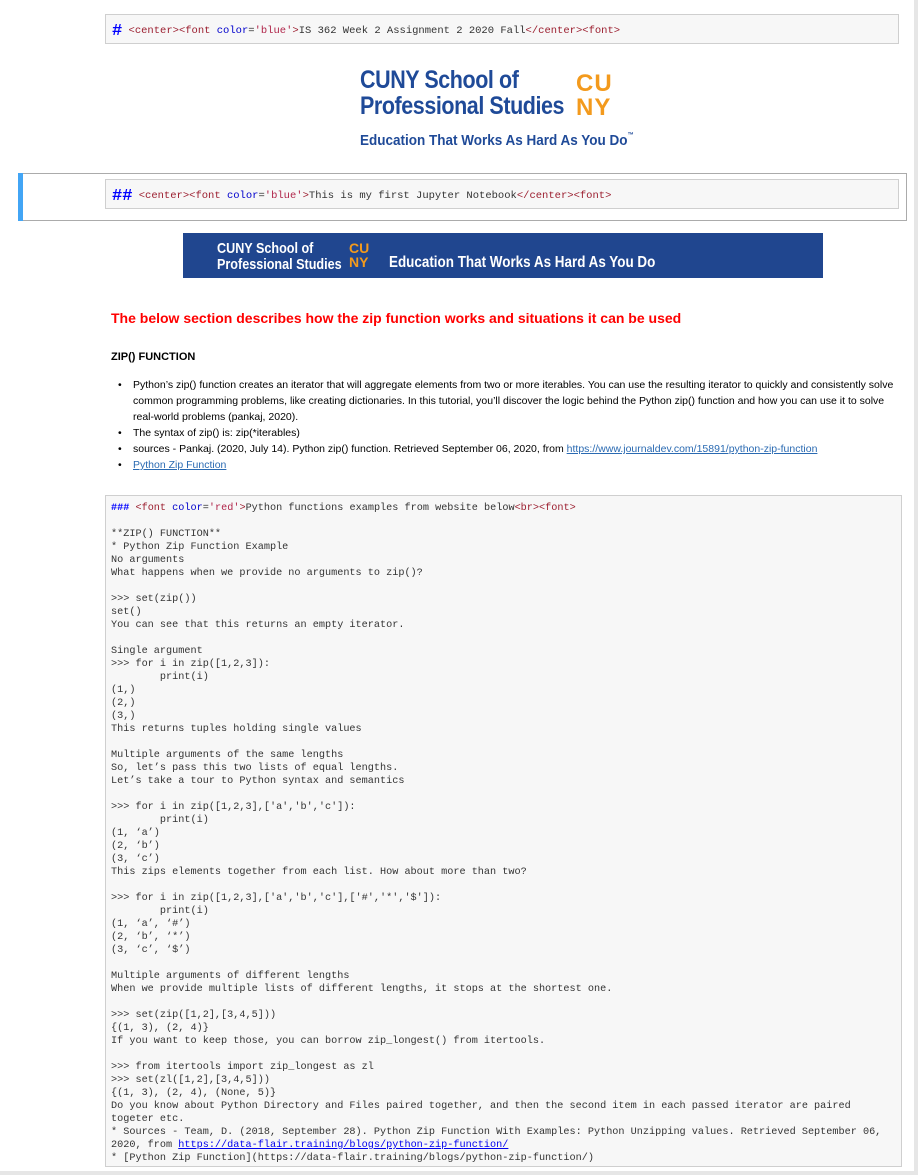 The image size is (918, 1175). Describe the element at coordinates (508, 433) in the screenshot. I see `list-item: The syntax of zip() is: zip(*iterables)` at that location.